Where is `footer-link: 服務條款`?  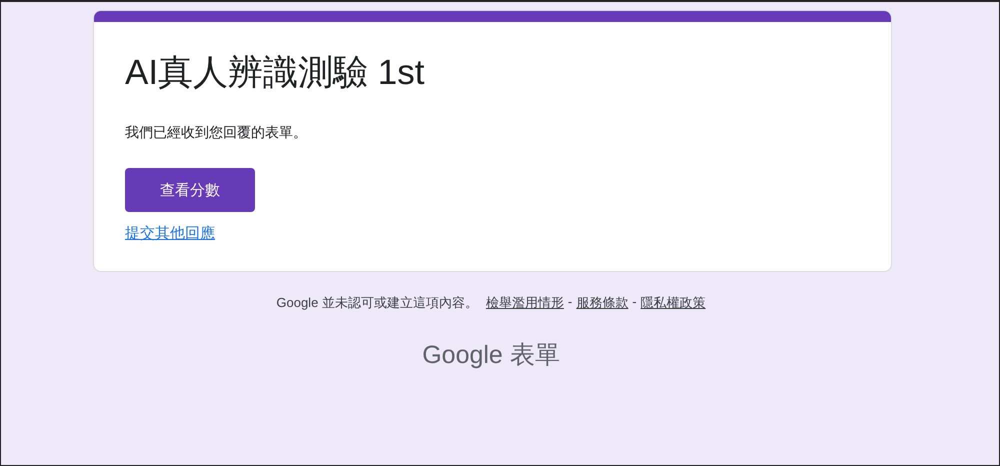
footer-link: 服務條款 is located at coordinates (602, 303).